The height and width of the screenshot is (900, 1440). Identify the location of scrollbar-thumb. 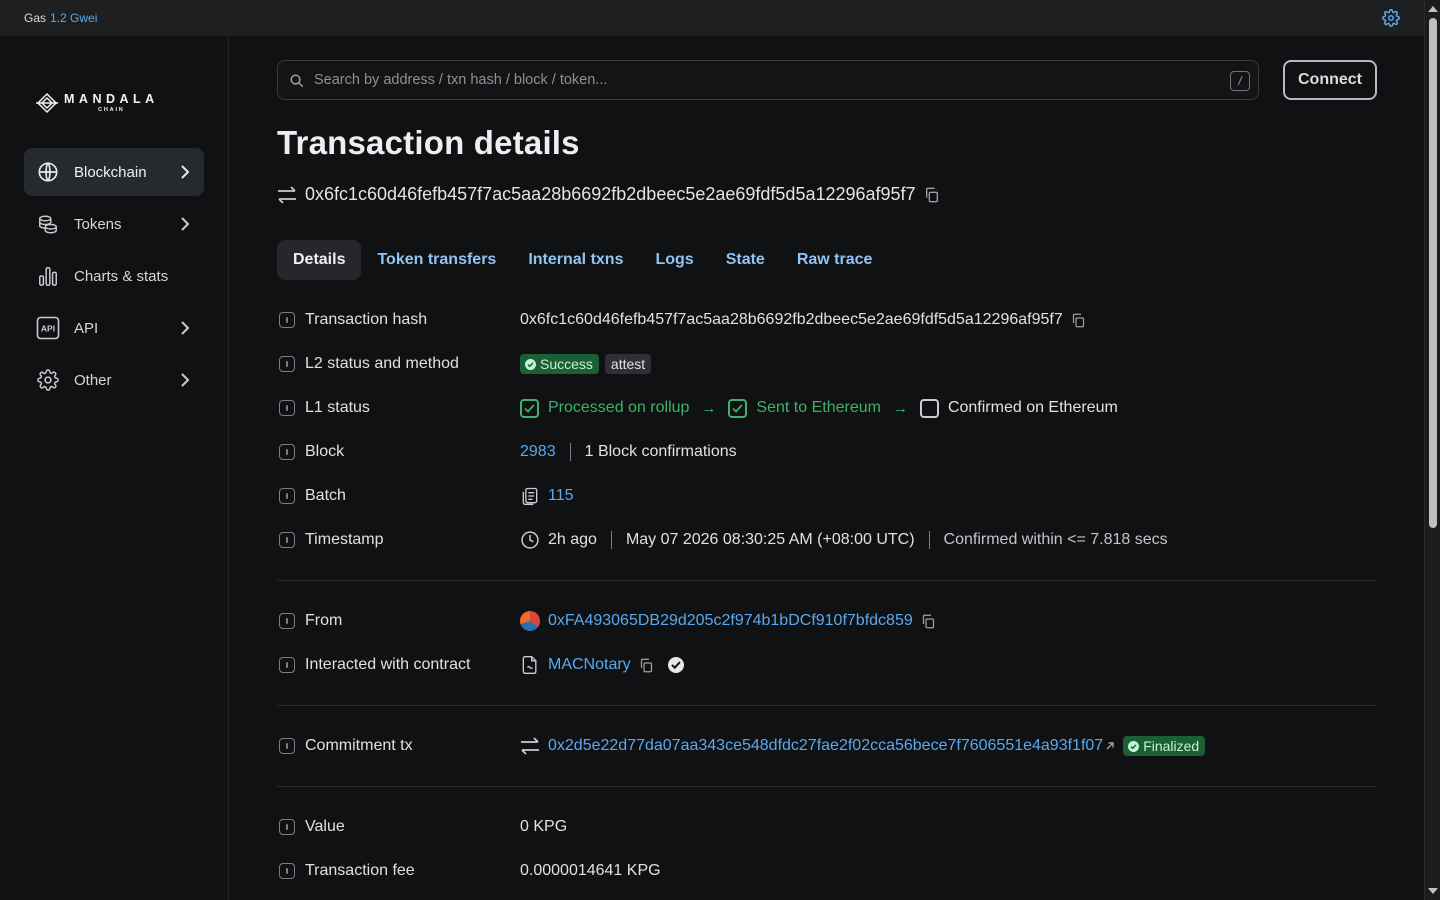
(1433, 273).